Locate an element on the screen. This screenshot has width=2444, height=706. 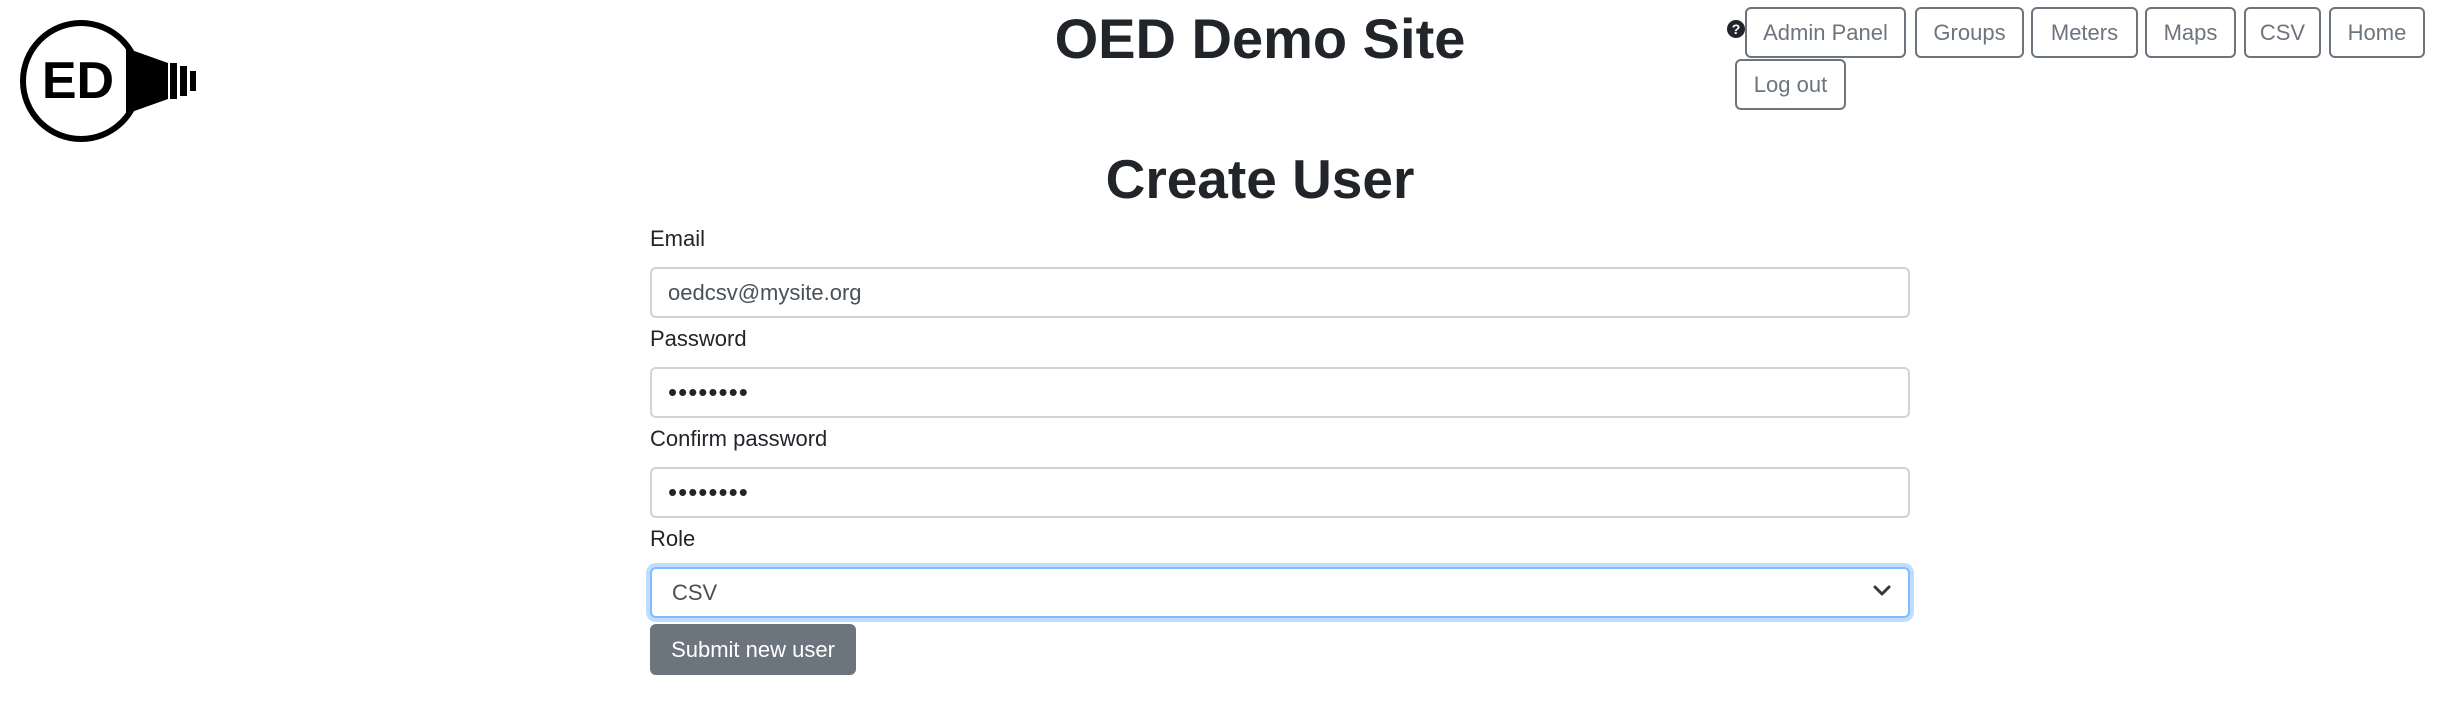
admin-panel-button: Admin Panel is located at coordinates (1825, 32).